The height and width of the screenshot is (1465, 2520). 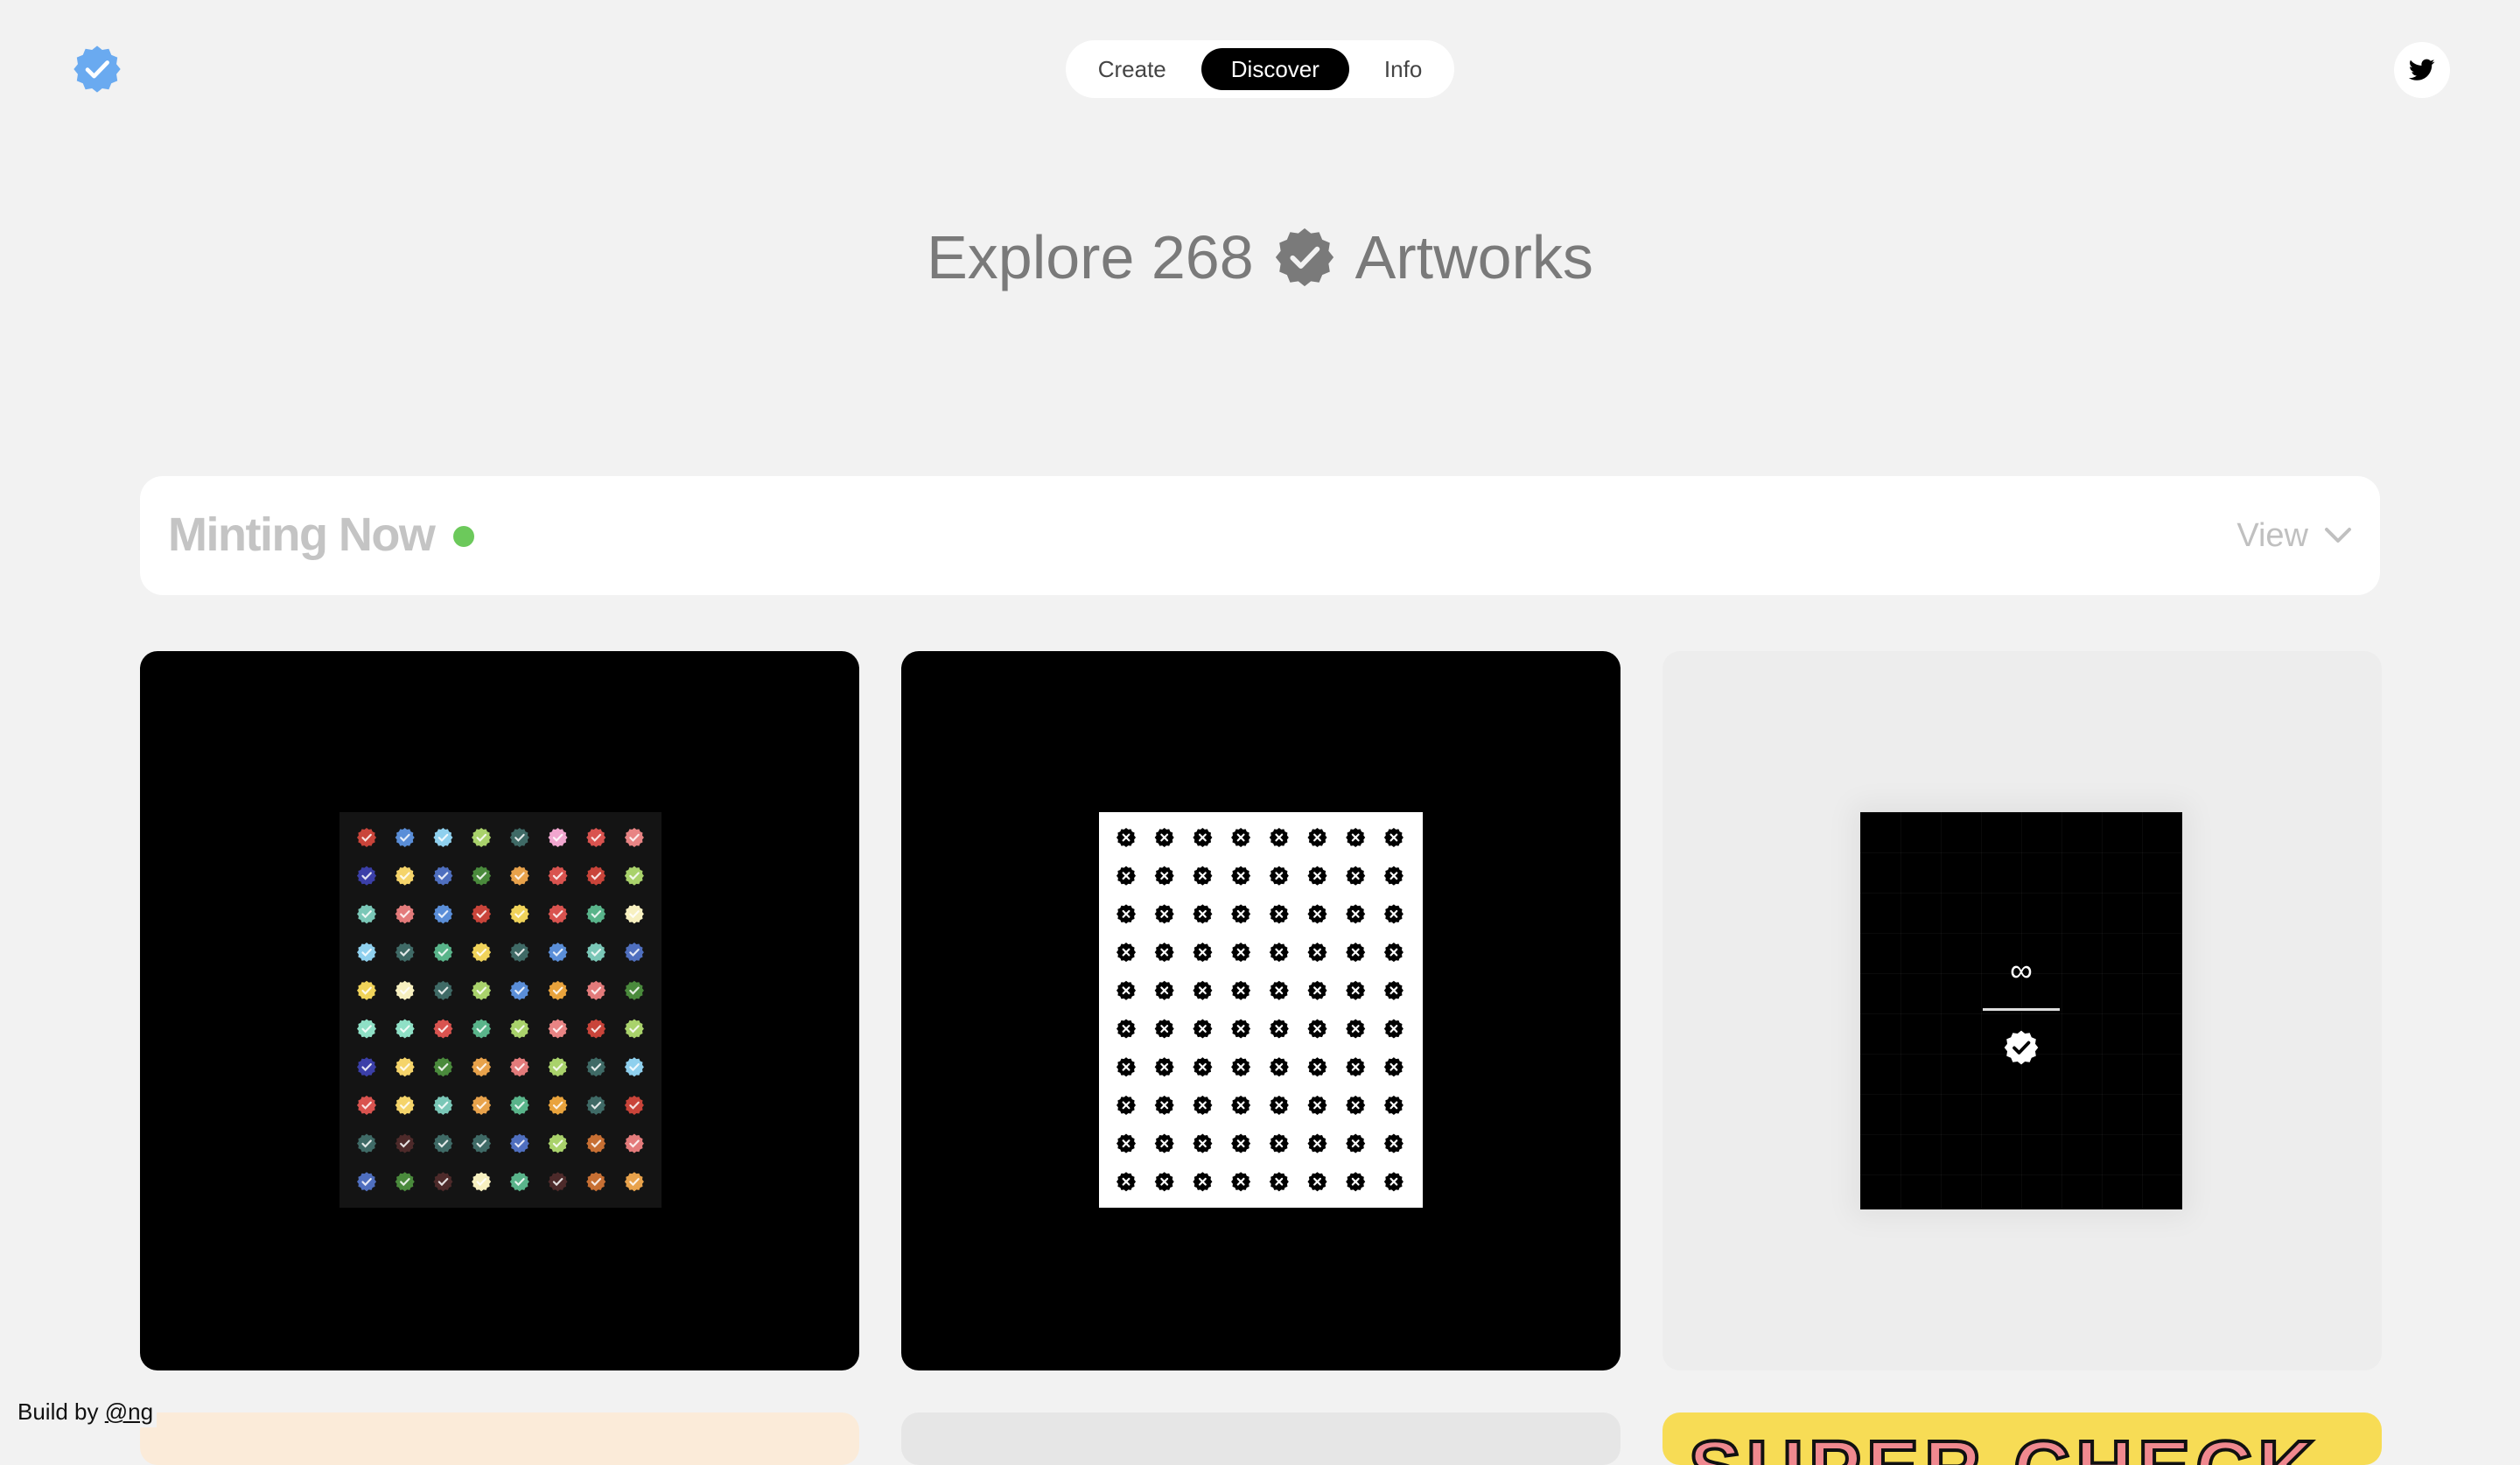 I want to click on view-dropdown-button: View, so click(x=2294, y=535).